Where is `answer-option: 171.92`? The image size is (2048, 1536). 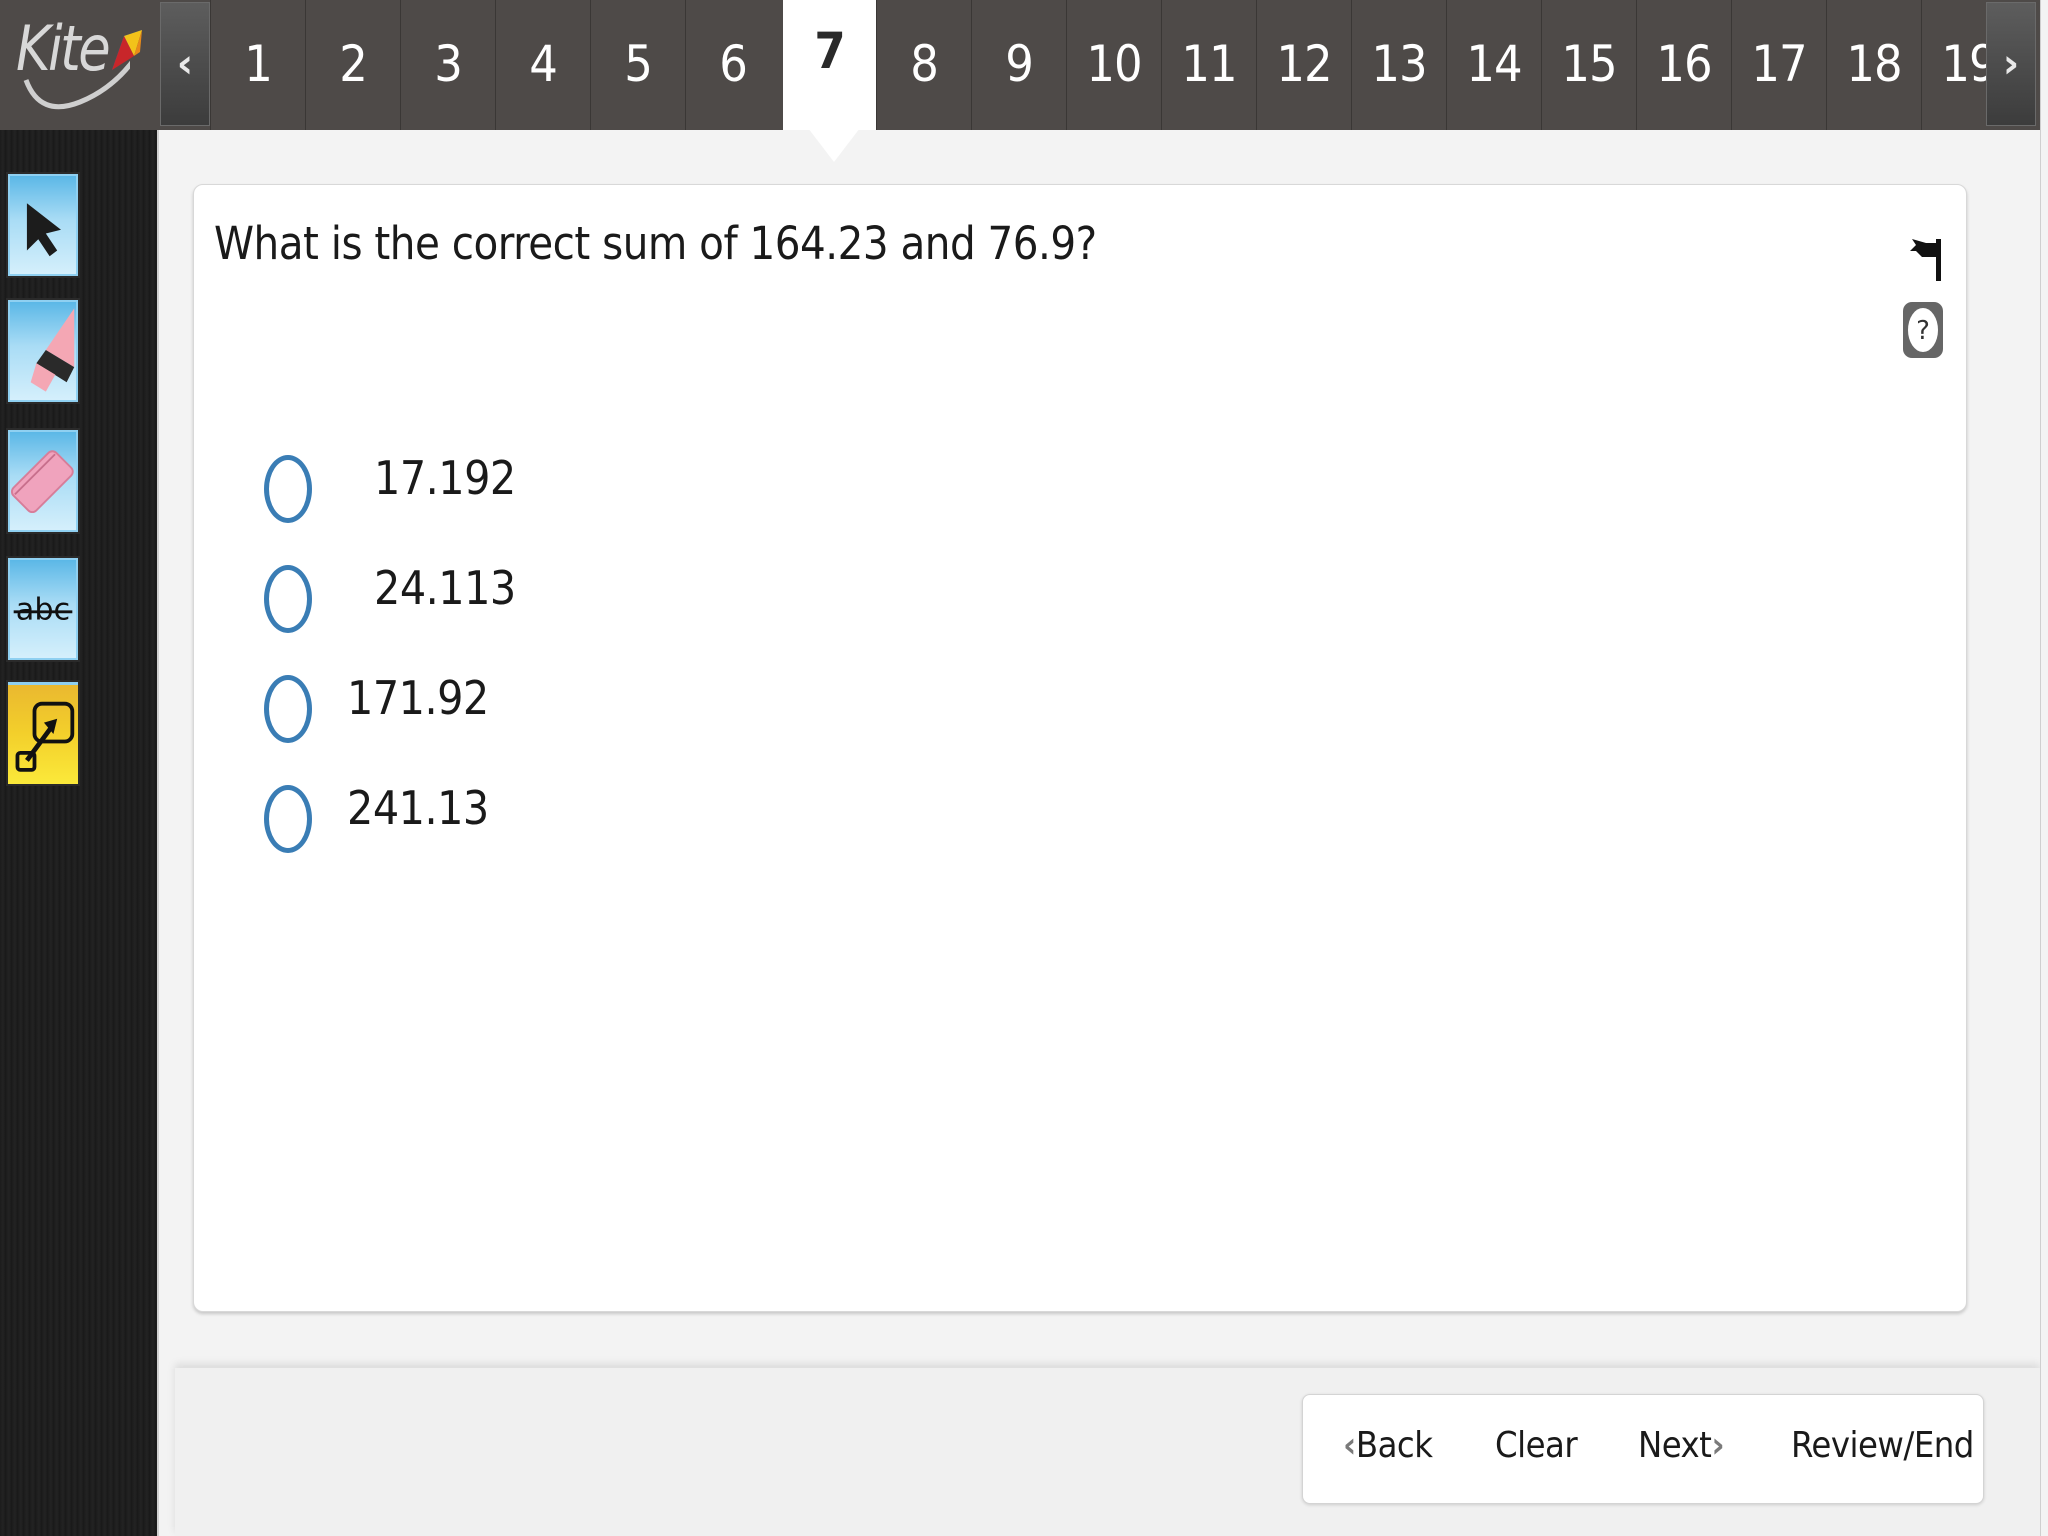 answer-option: 171.92 is located at coordinates (564, 714).